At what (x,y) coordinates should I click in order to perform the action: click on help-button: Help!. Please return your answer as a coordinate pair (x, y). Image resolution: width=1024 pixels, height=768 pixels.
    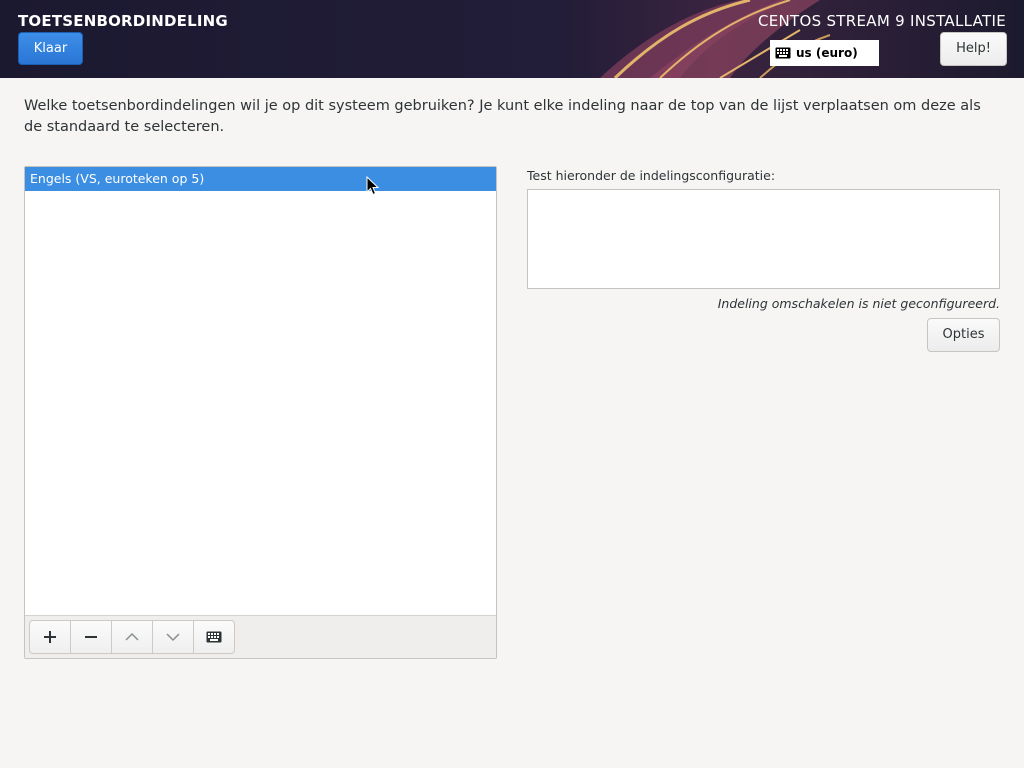
    Looking at the image, I should click on (973, 49).